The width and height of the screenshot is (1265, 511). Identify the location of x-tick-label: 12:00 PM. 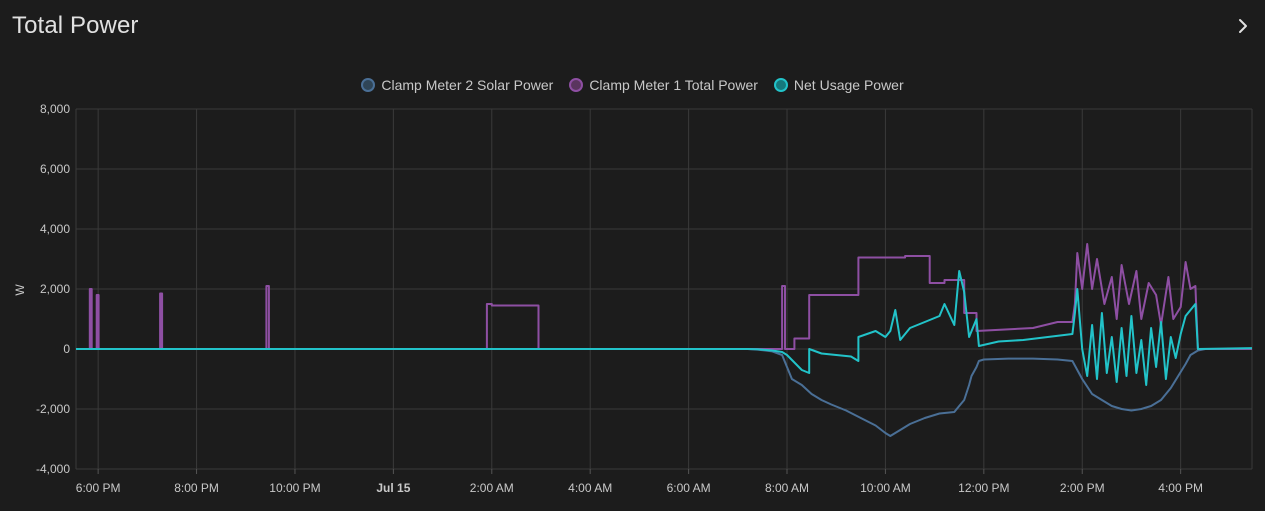
(983, 488).